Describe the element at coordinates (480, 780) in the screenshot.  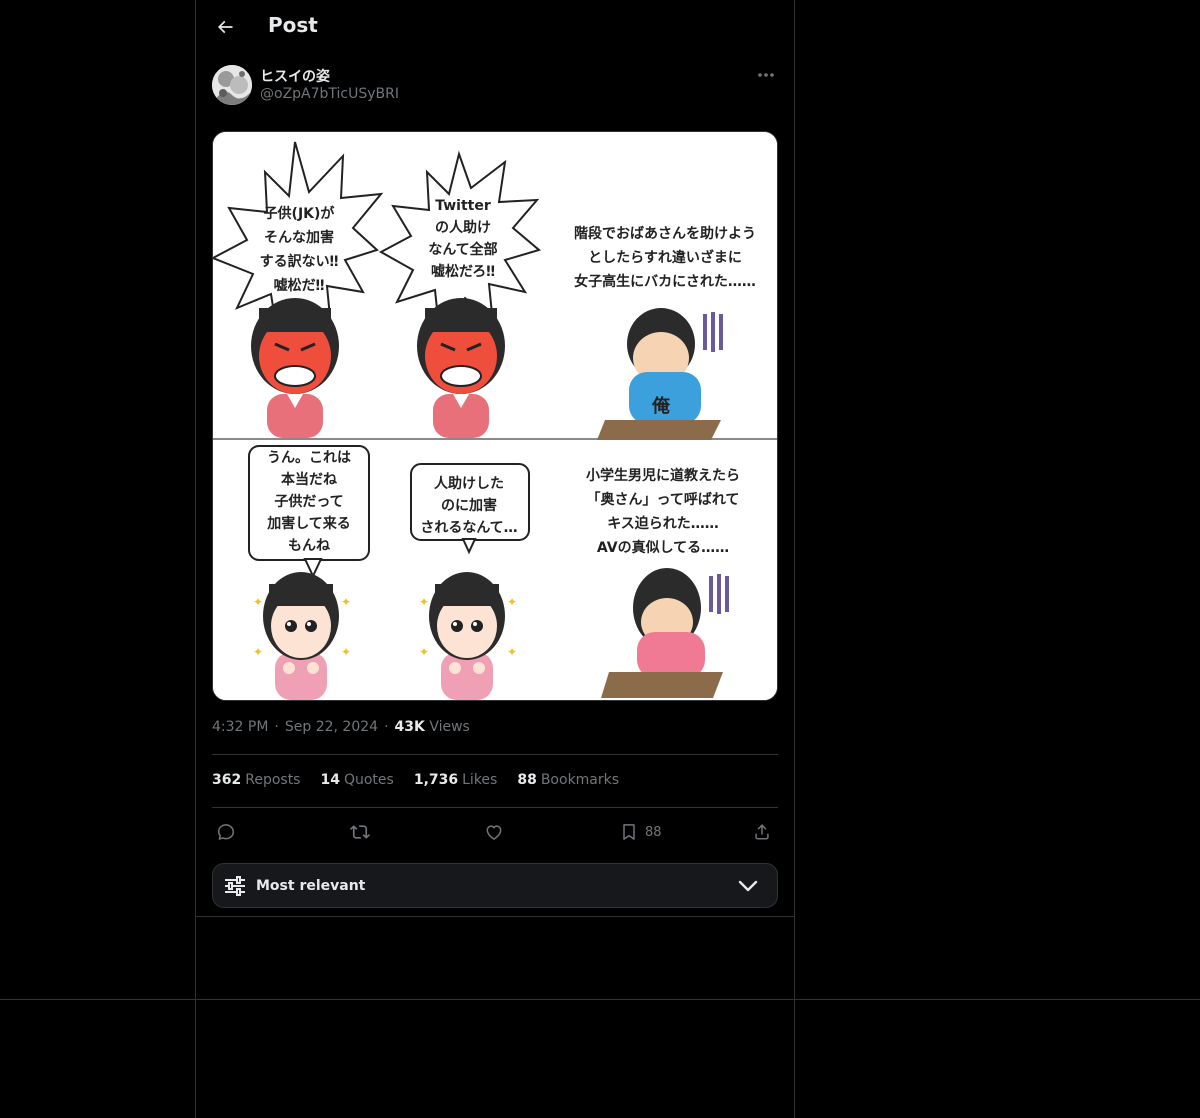
I see `likes-label: Likes` at that location.